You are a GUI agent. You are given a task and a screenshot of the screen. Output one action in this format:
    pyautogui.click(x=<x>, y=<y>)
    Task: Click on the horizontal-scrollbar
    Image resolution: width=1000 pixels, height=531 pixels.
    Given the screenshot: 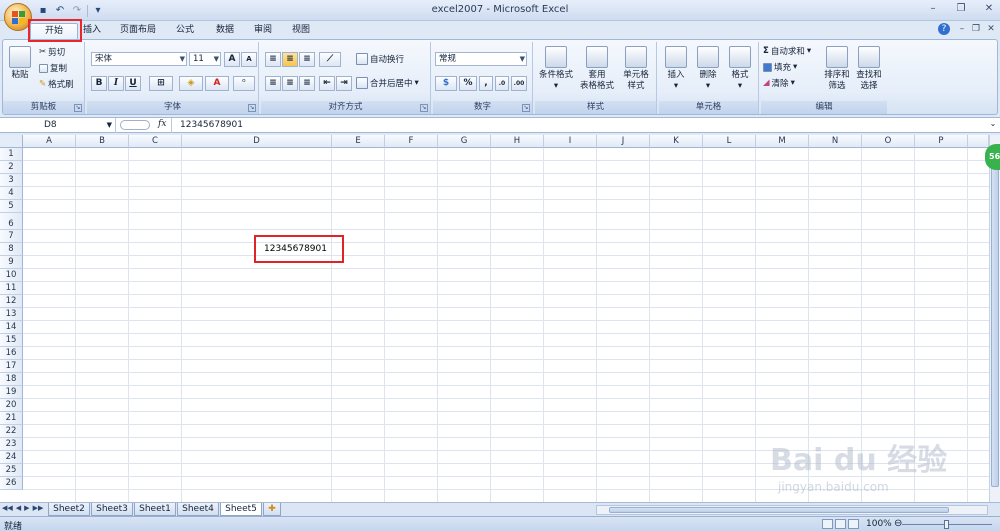 What is the action you would take?
    pyautogui.click(x=792, y=510)
    